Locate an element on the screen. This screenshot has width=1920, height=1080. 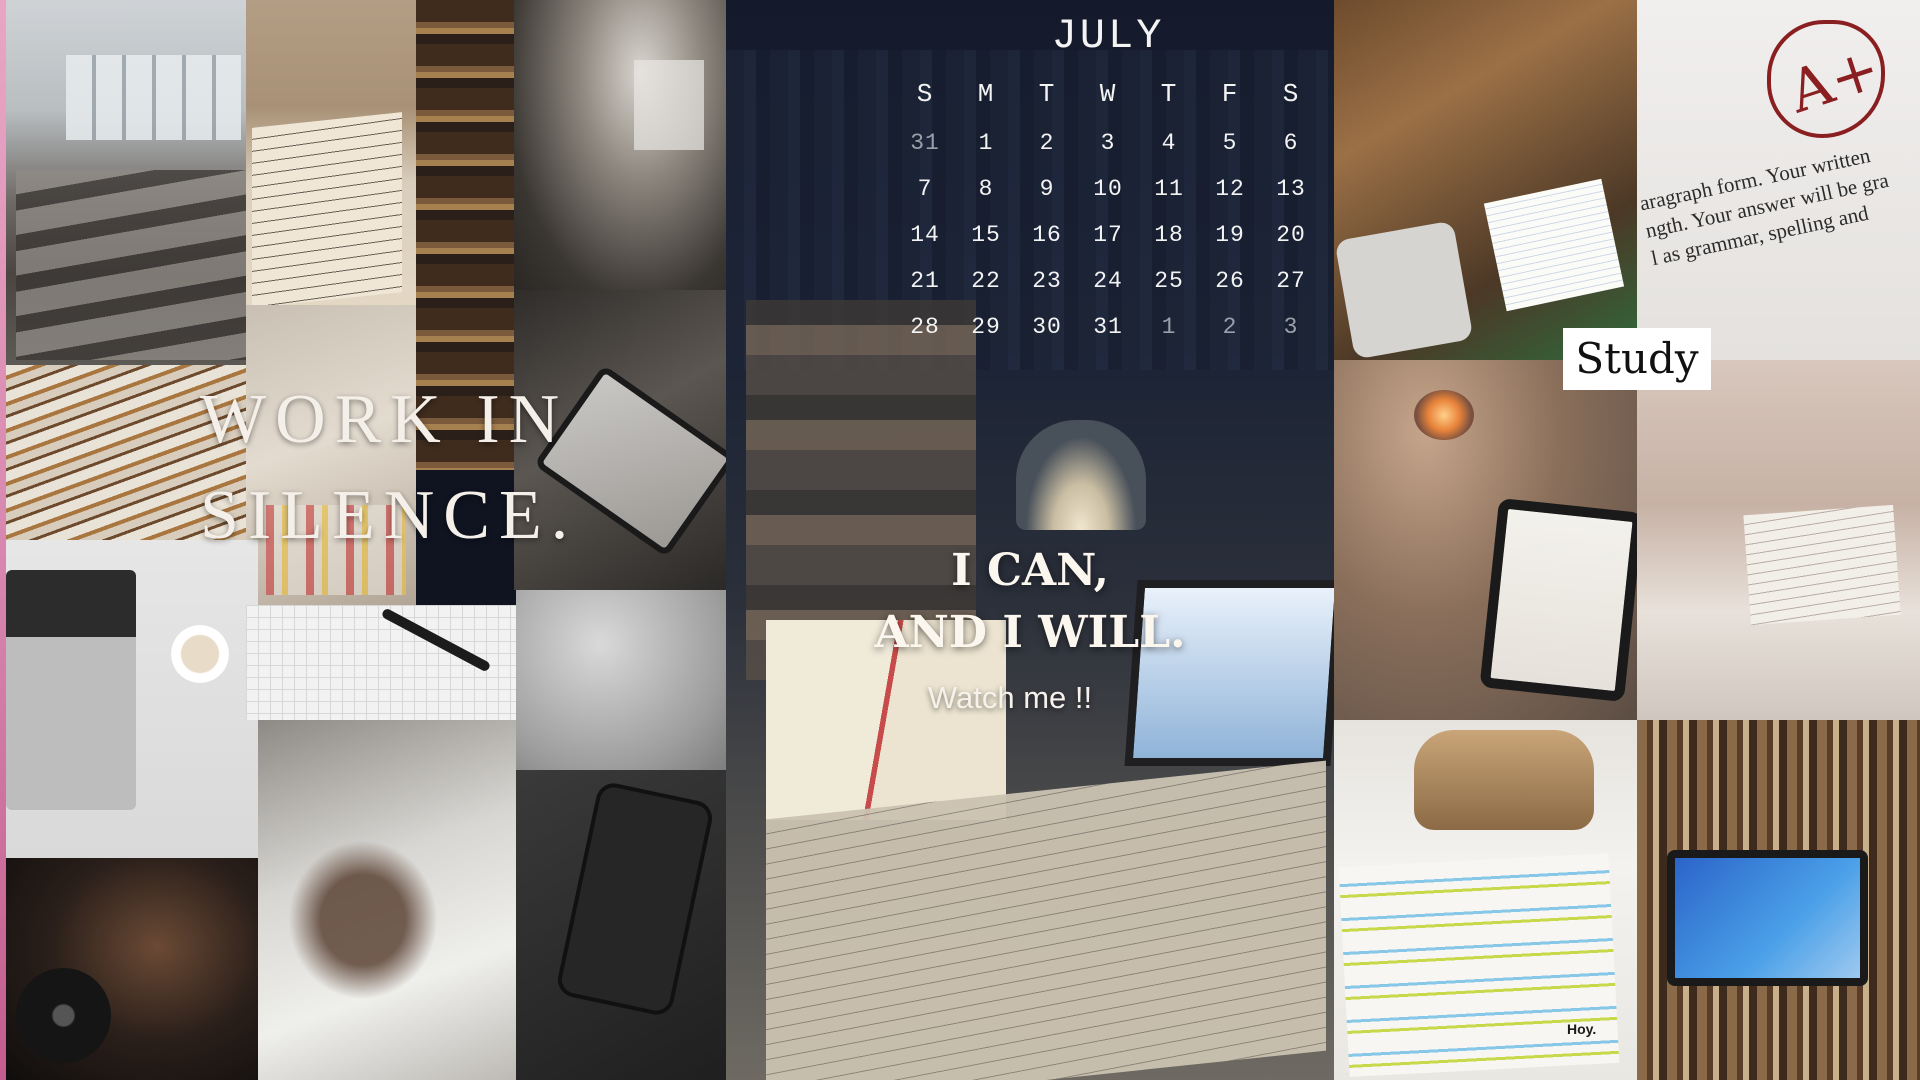
photo-classroom is located at coordinates (126, 182).